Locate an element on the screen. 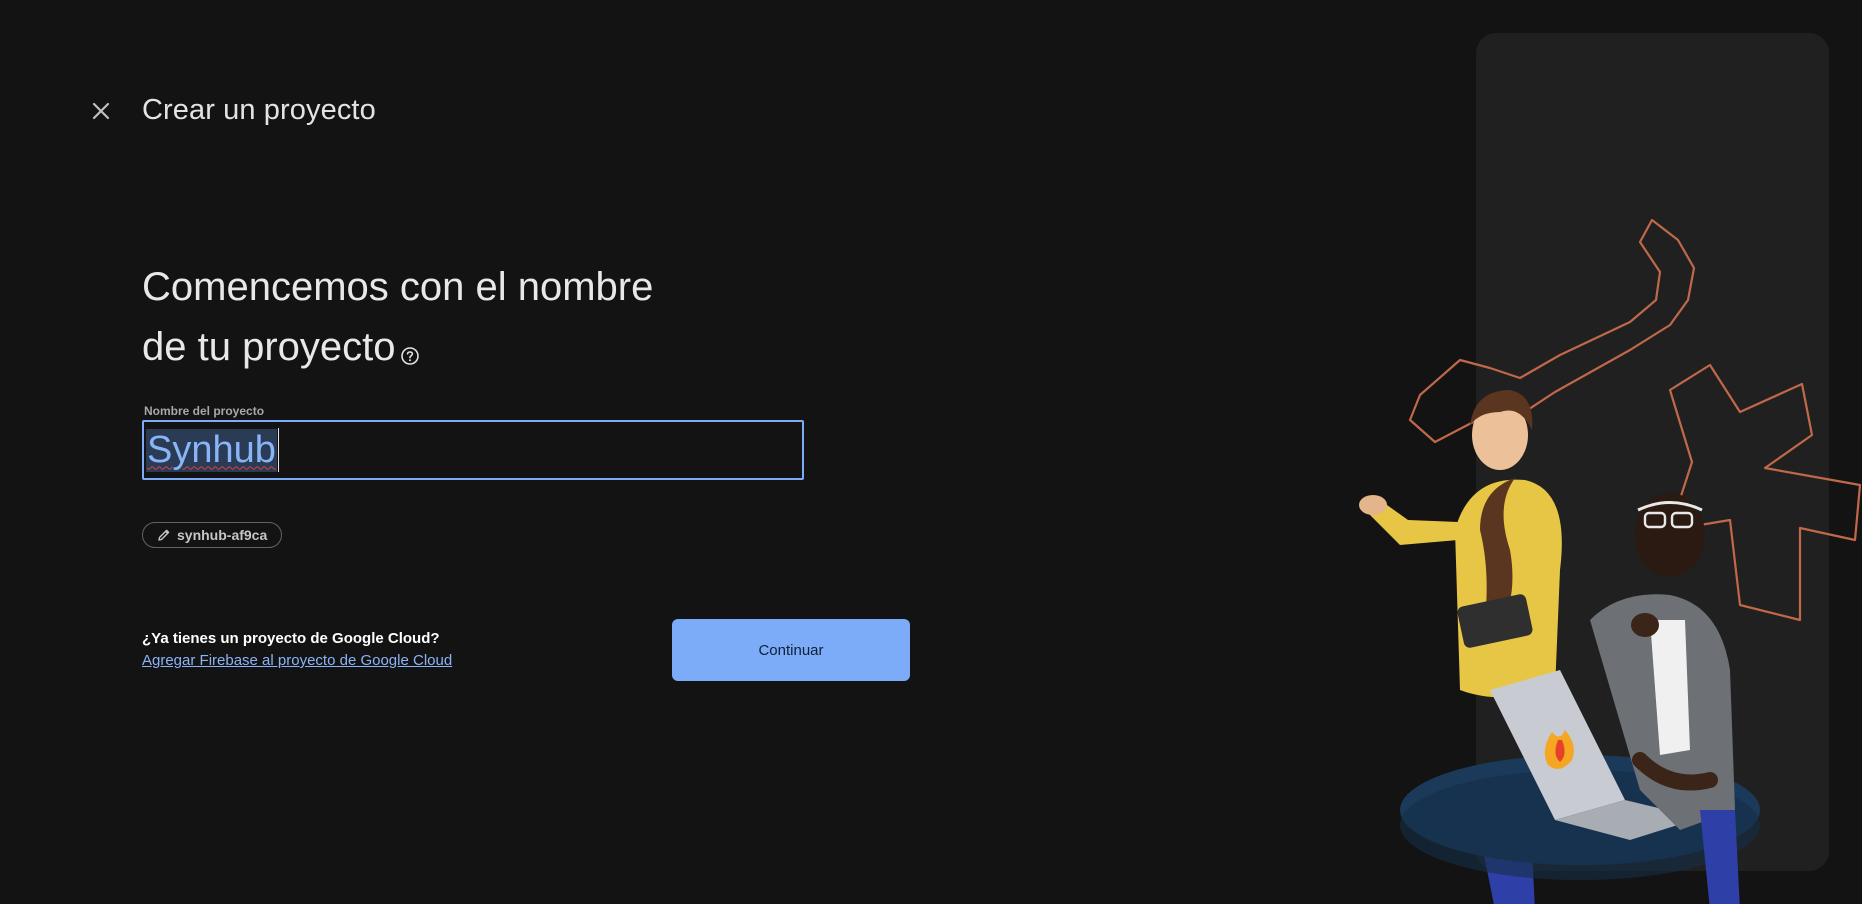  continue-button: Continuar is located at coordinates (791, 650).